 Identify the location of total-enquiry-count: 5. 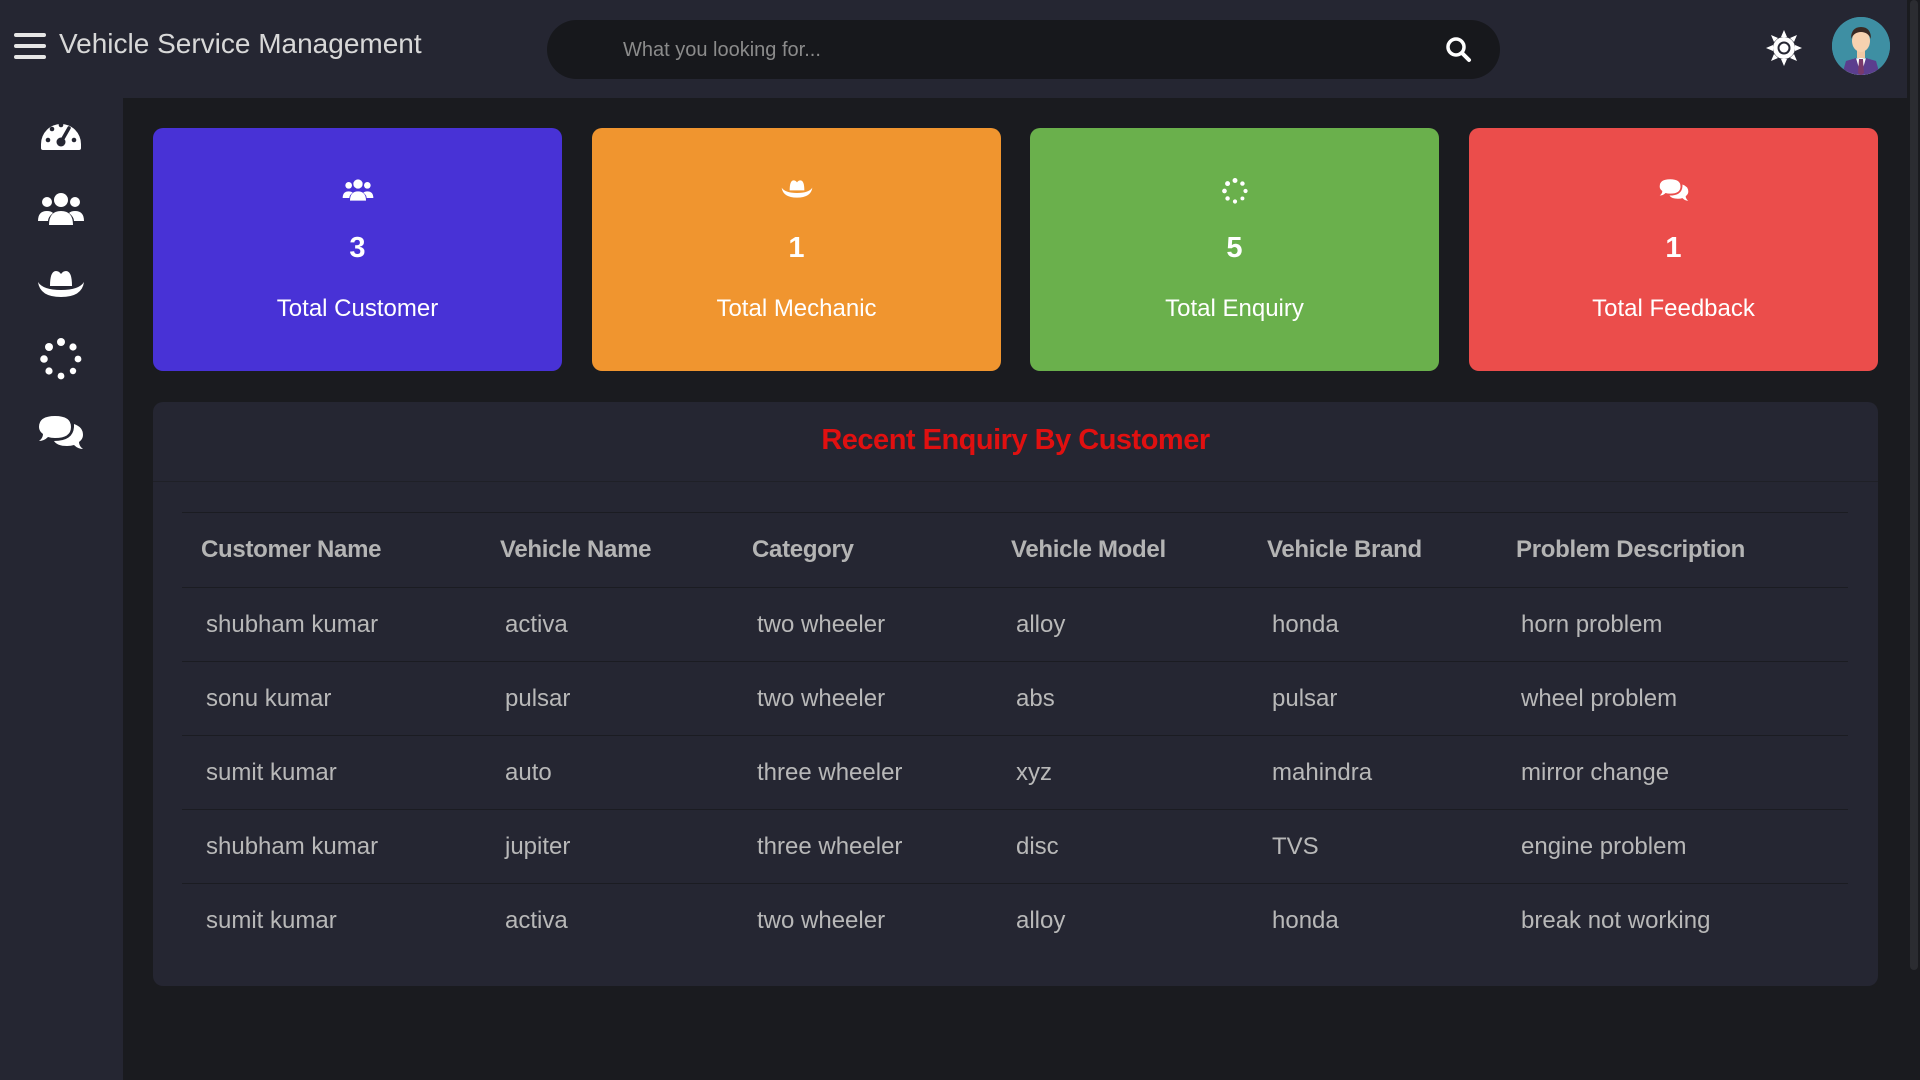
(1234, 248).